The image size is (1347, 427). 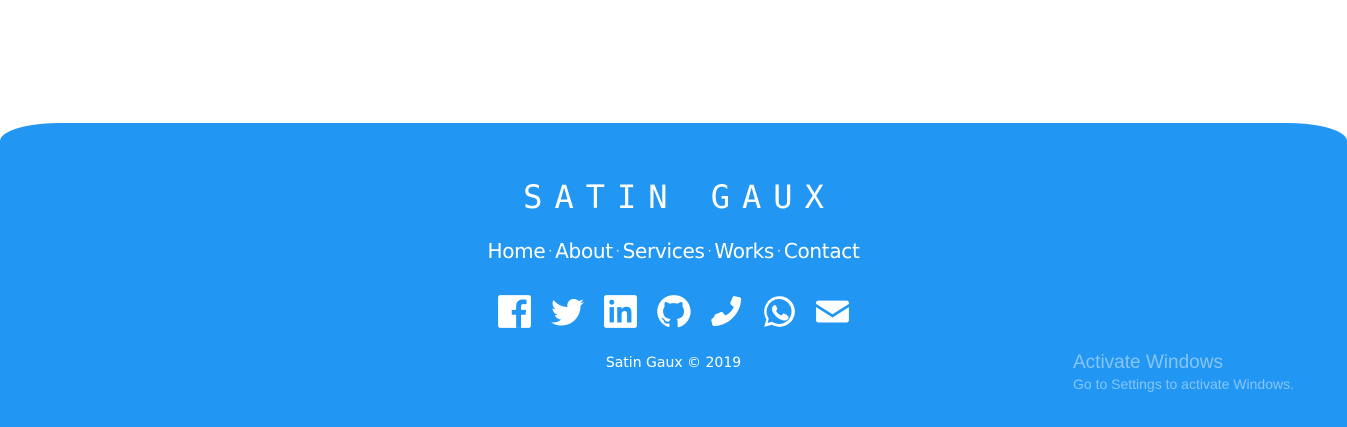 I want to click on nav-home: Home, so click(x=516, y=251).